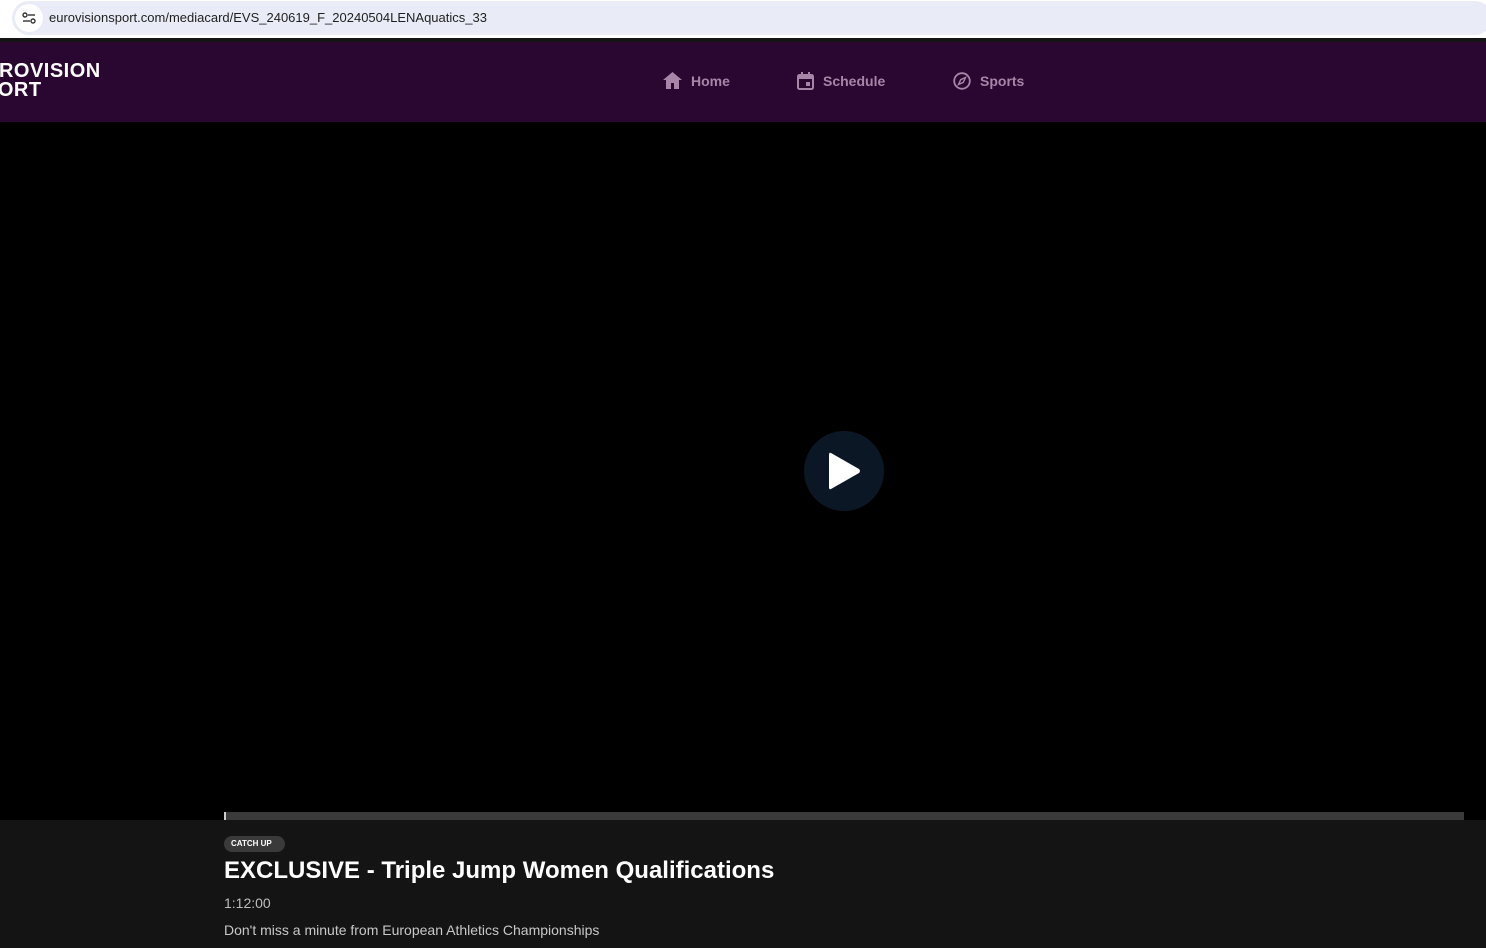 The image size is (1486, 948). I want to click on logo-line-2: PORT, so click(21, 90).